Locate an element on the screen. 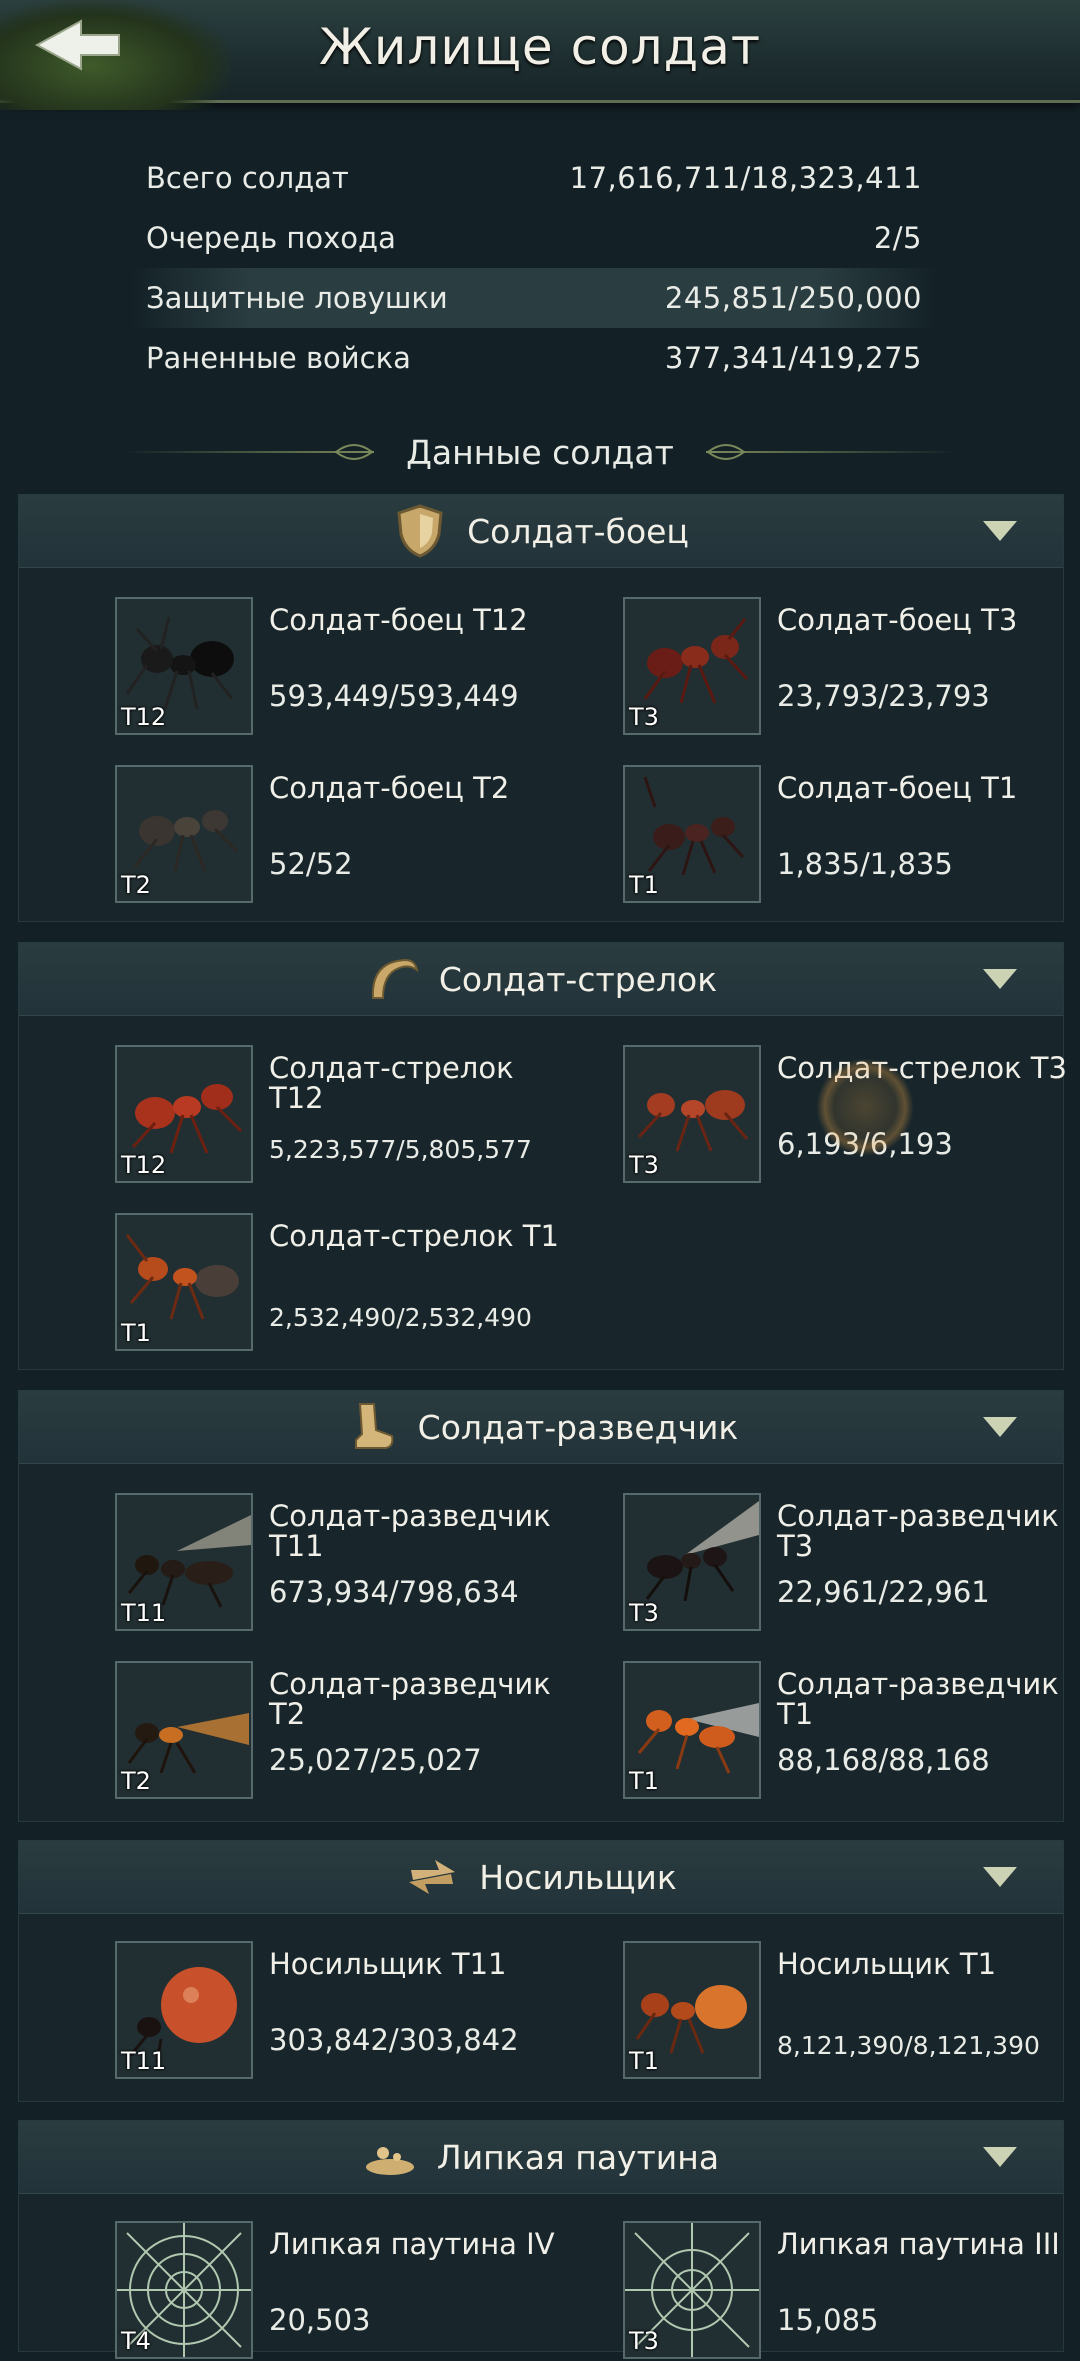  section-title: Данные солдат is located at coordinates (540, 452).